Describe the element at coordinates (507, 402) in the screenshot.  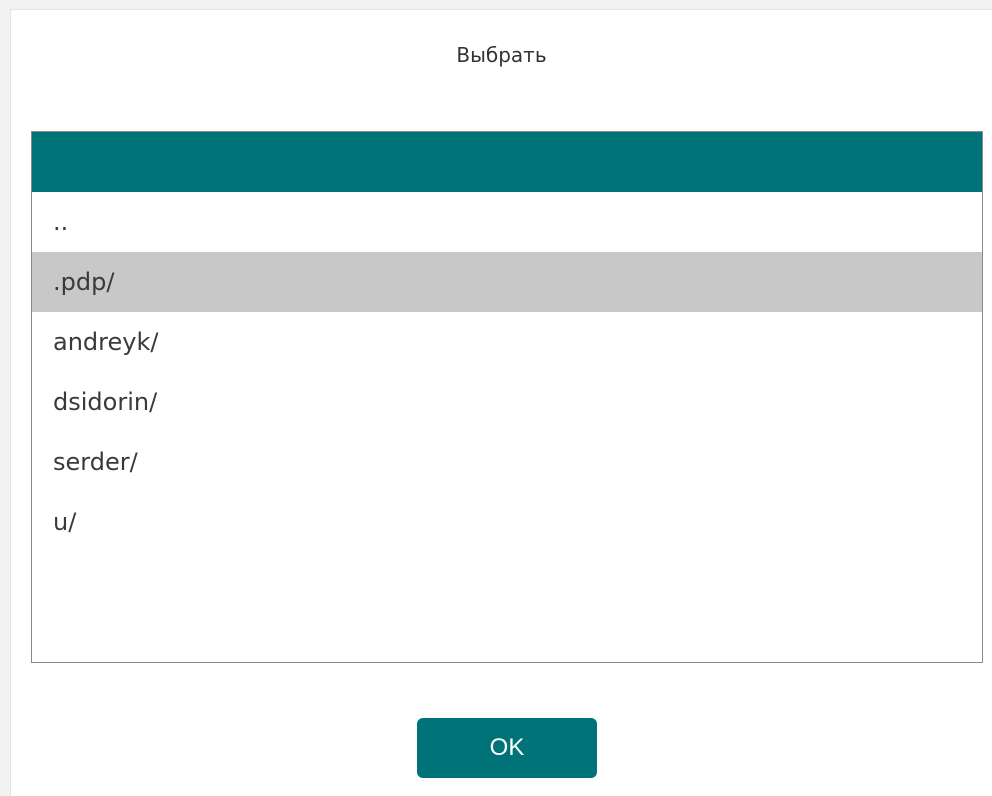
I see `list-item-dsidorin: dsidorin/` at that location.